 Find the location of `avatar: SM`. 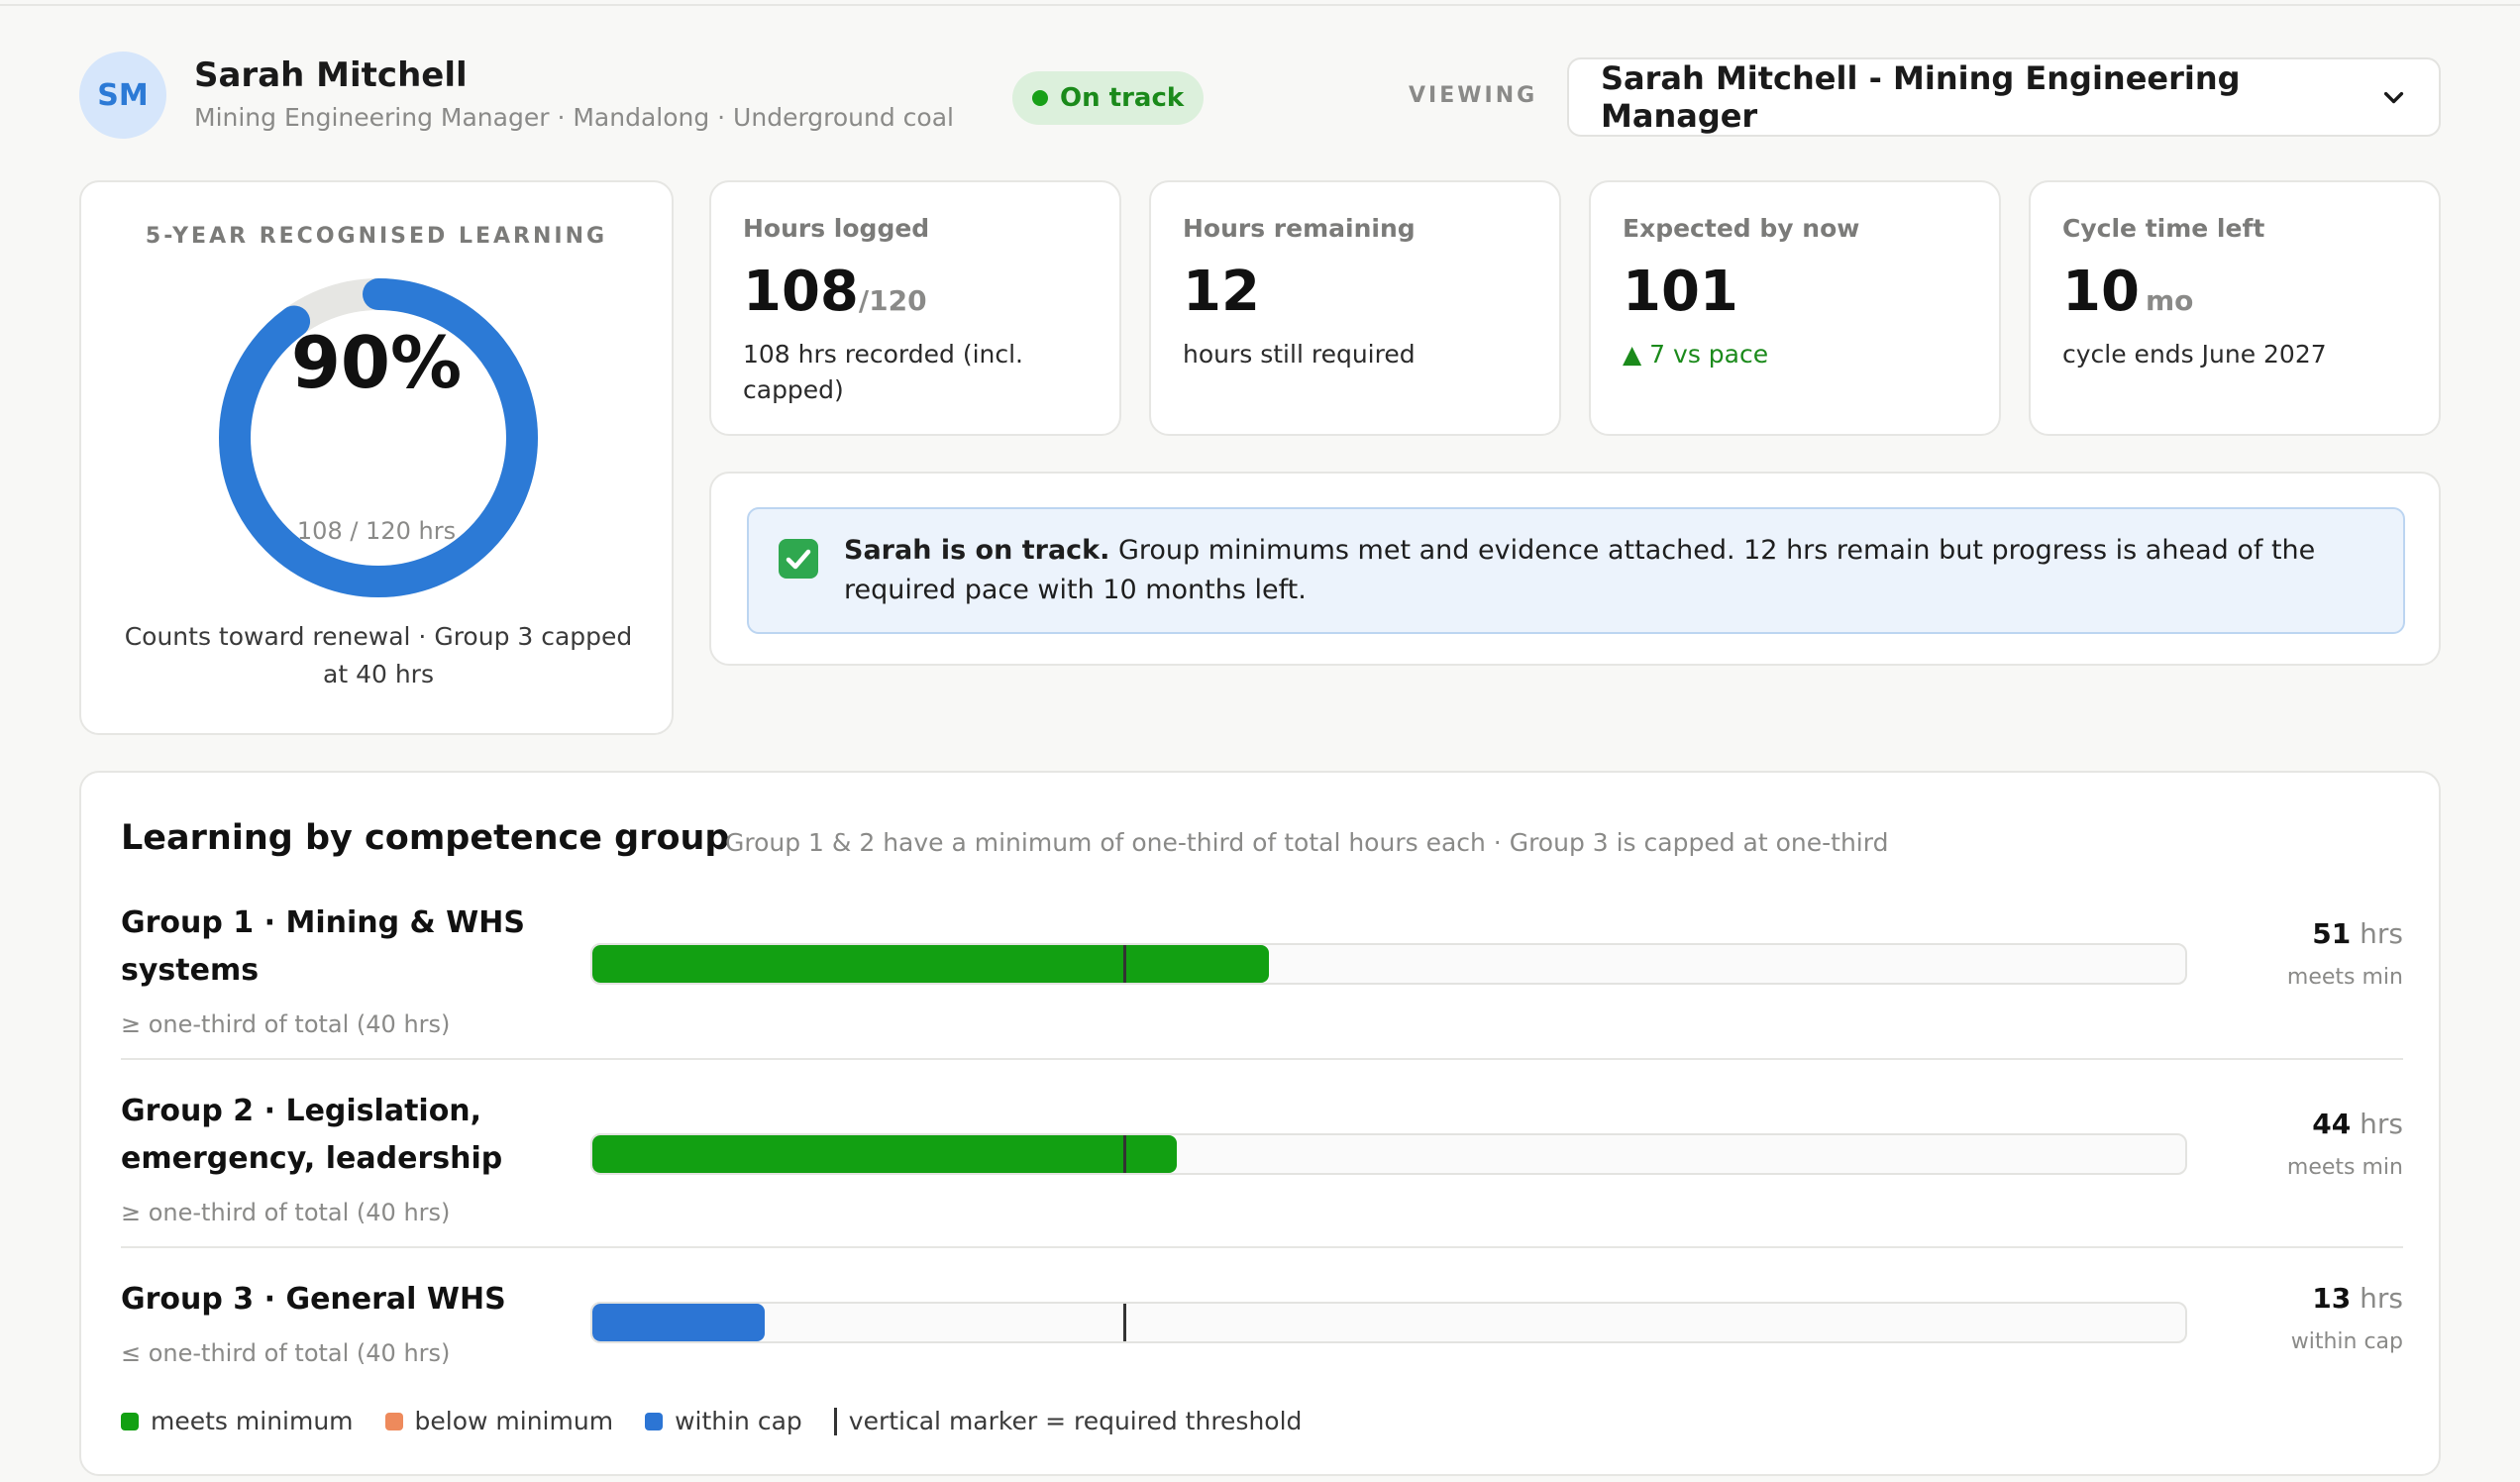

avatar: SM is located at coordinates (122, 95).